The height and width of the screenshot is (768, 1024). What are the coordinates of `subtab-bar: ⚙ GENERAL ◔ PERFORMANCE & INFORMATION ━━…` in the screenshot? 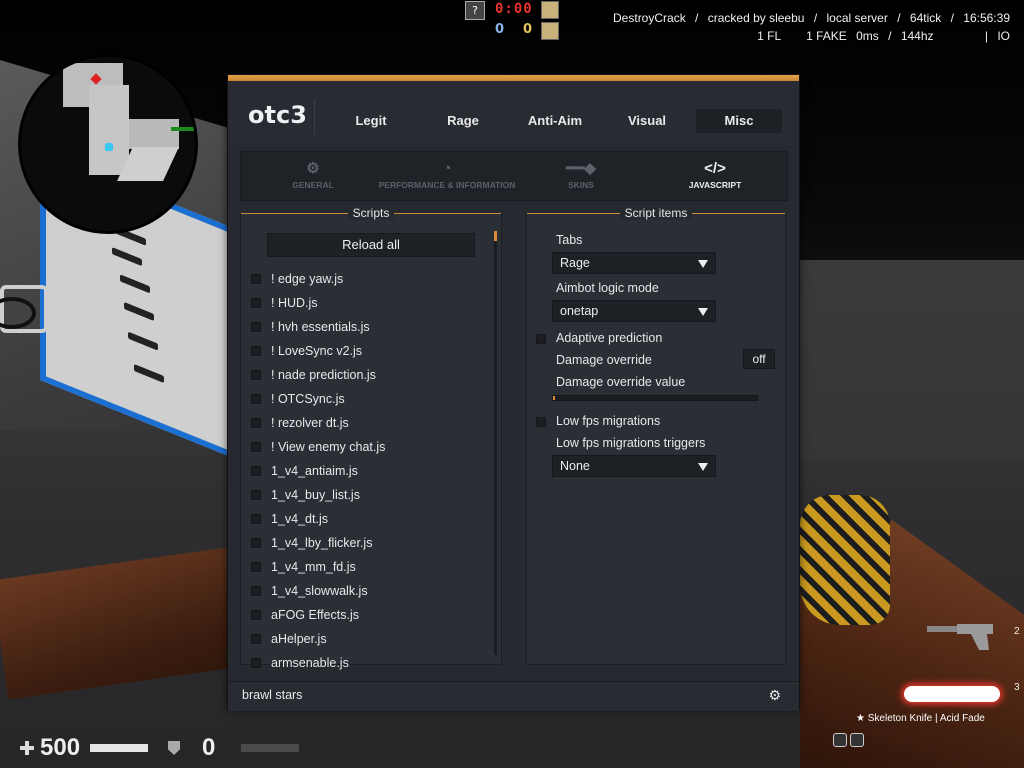 It's located at (514, 176).